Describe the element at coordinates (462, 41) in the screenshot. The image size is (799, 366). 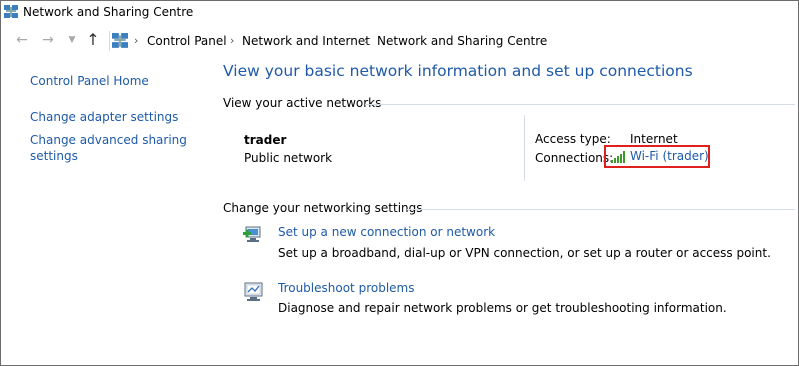
I see `breadcrumb-network-and-sharing-centre: Network and Sharing Centre` at that location.